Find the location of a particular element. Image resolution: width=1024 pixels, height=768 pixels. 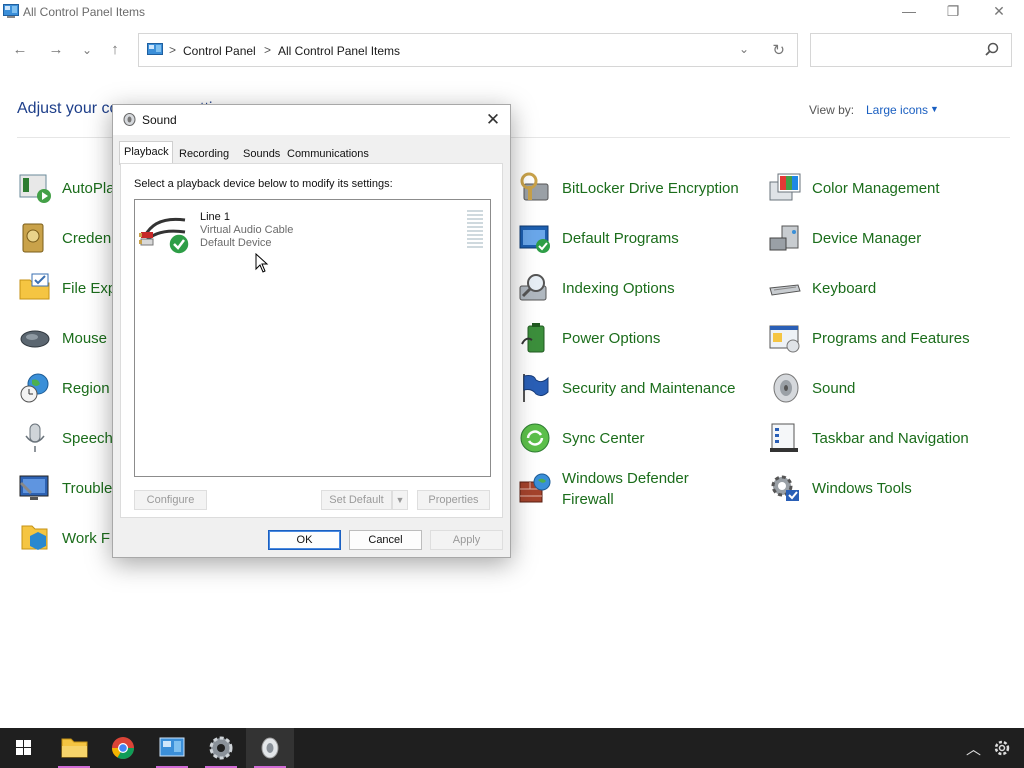

start-button is located at coordinates (24, 748).